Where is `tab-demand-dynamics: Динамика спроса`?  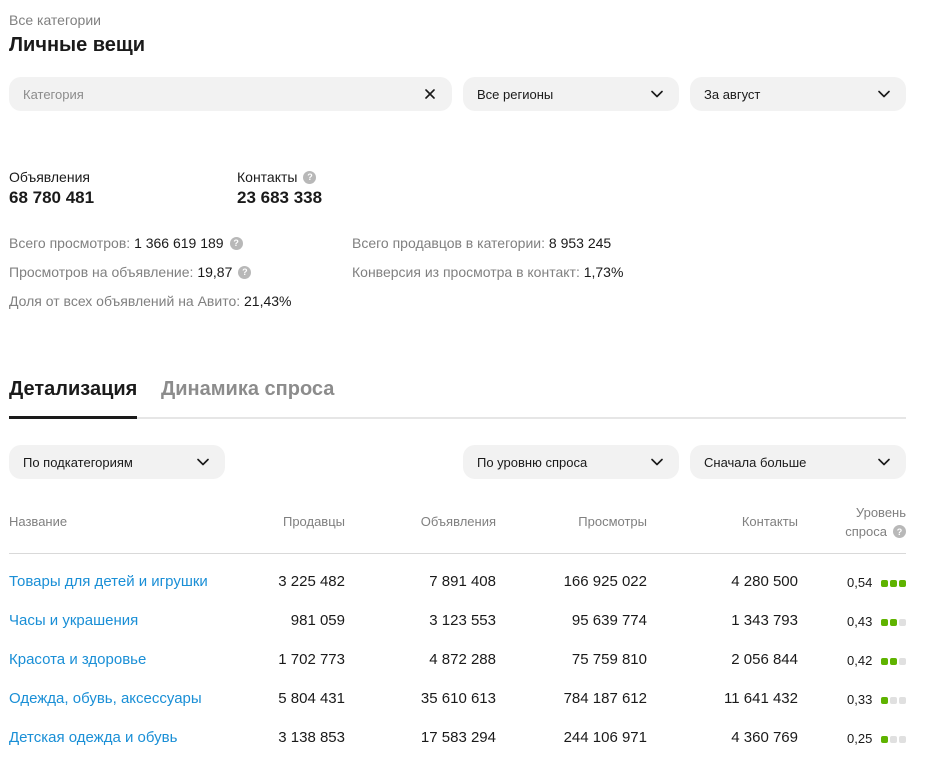 tab-demand-dynamics: Динамика спроса is located at coordinates (247, 398).